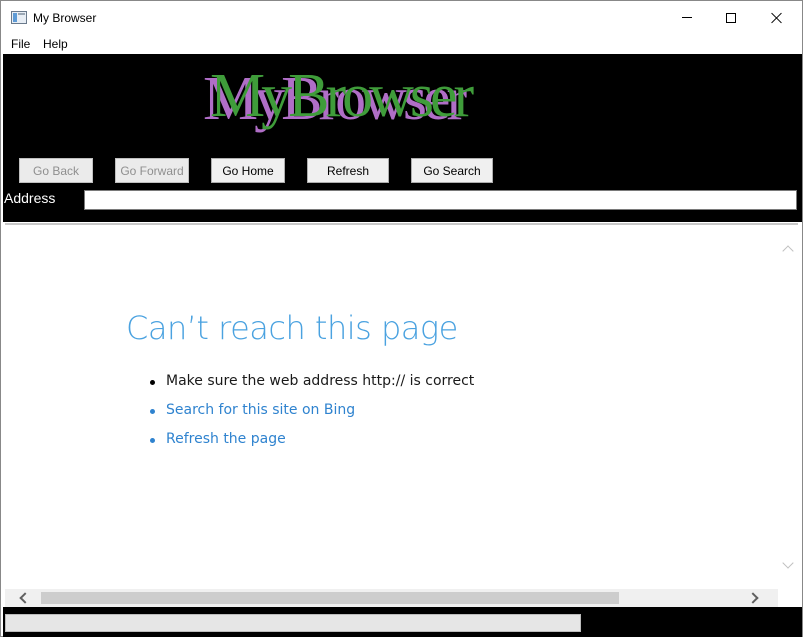 This screenshot has height=637, width=803. Describe the element at coordinates (152, 170) in the screenshot. I see `go-forward-button: Go Forward` at that location.